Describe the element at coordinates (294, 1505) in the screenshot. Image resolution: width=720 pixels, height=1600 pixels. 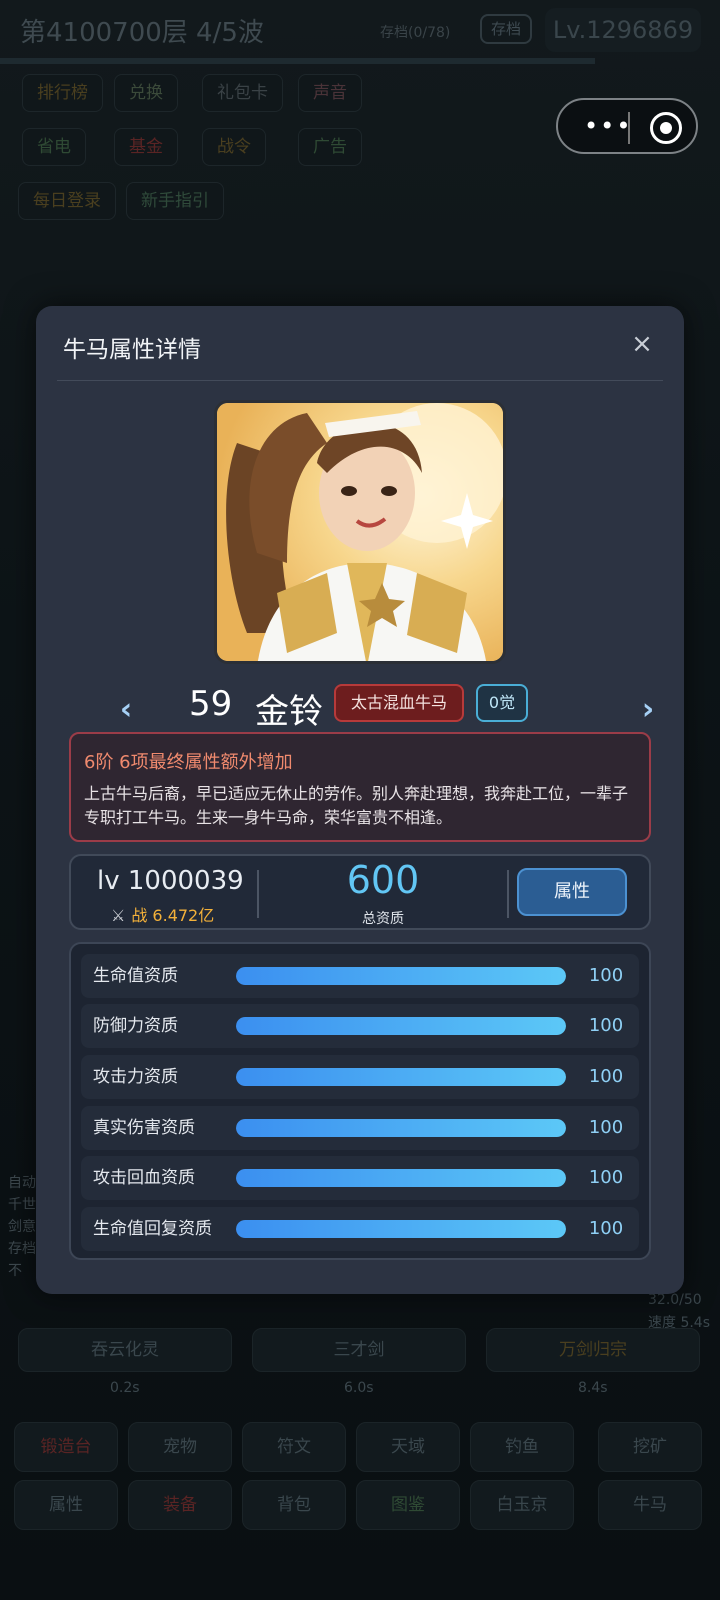
I see `nav-backpack: 背包` at that location.